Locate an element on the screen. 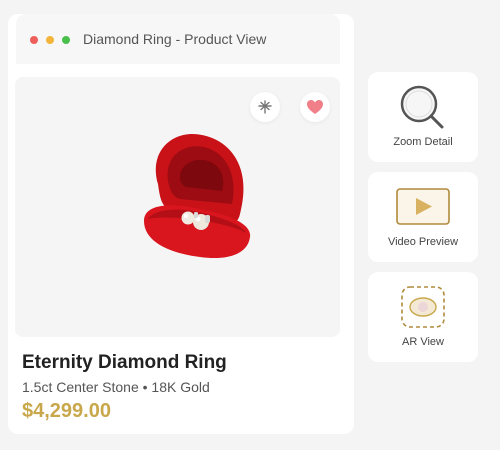 Image resolution: width=500 pixels, height=450 pixels. window-close-button is located at coordinates (34, 40).